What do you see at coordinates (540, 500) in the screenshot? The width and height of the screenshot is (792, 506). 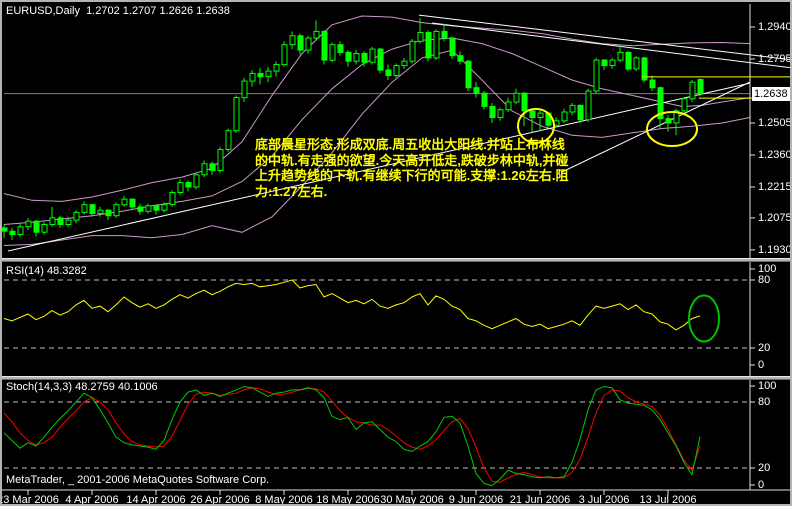 I see `time-axis-label: 21 Jun 2006` at bounding box center [540, 500].